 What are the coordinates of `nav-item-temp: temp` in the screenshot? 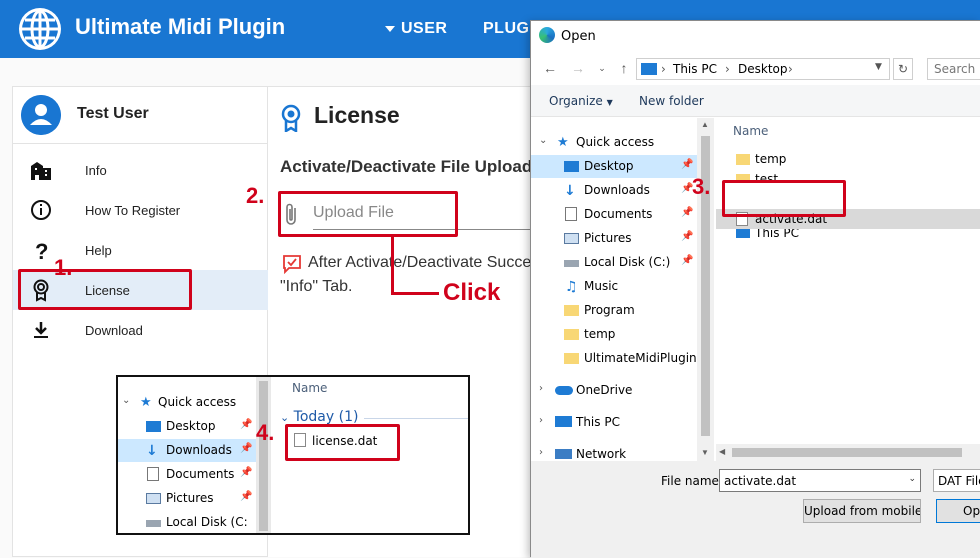 It's located at (614, 334).